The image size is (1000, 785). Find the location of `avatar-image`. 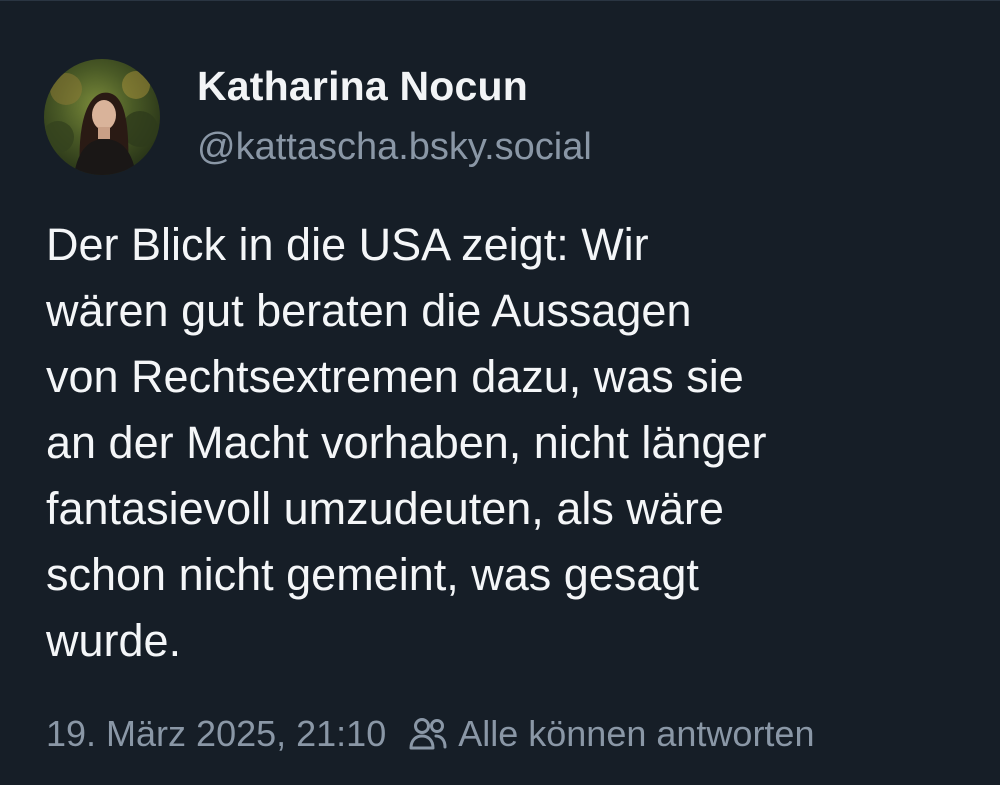

avatar-image is located at coordinates (102, 117).